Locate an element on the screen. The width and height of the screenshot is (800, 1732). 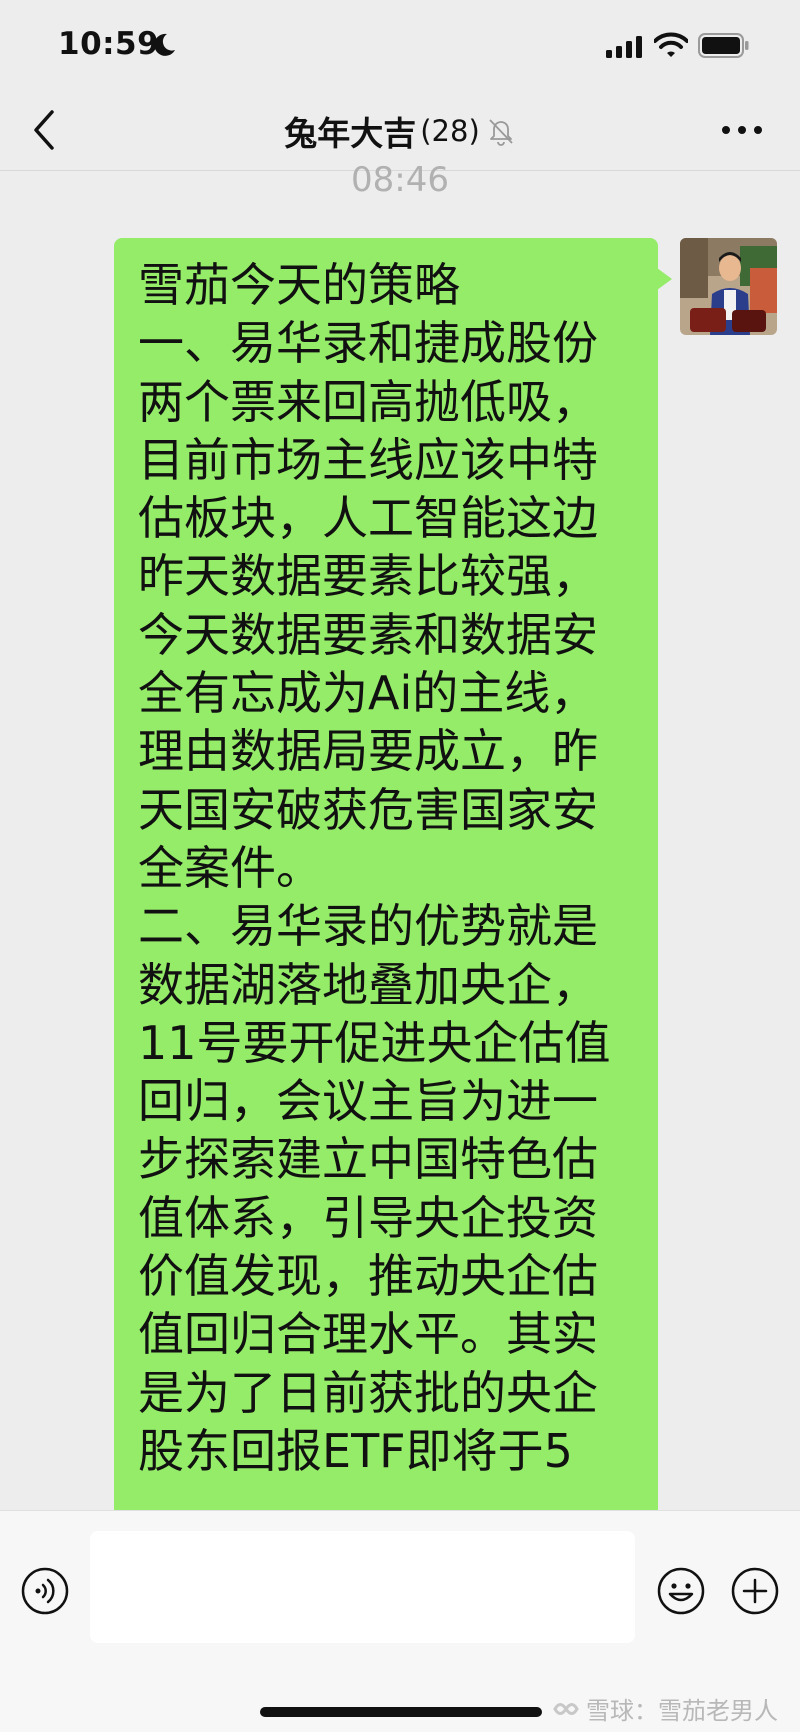
message-timestamp: 08:46 is located at coordinates (400, 180).